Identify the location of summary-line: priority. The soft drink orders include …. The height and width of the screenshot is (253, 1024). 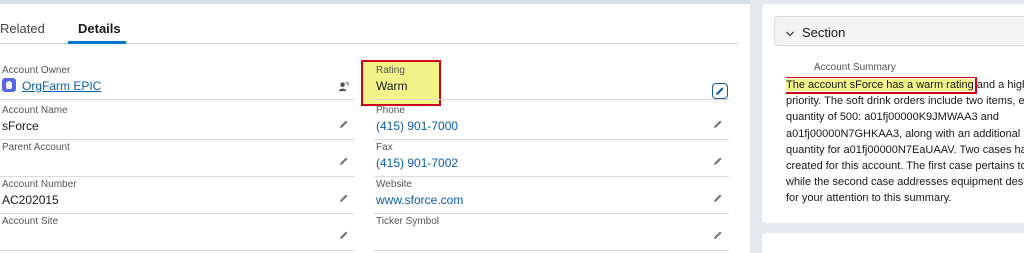
(905, 101).